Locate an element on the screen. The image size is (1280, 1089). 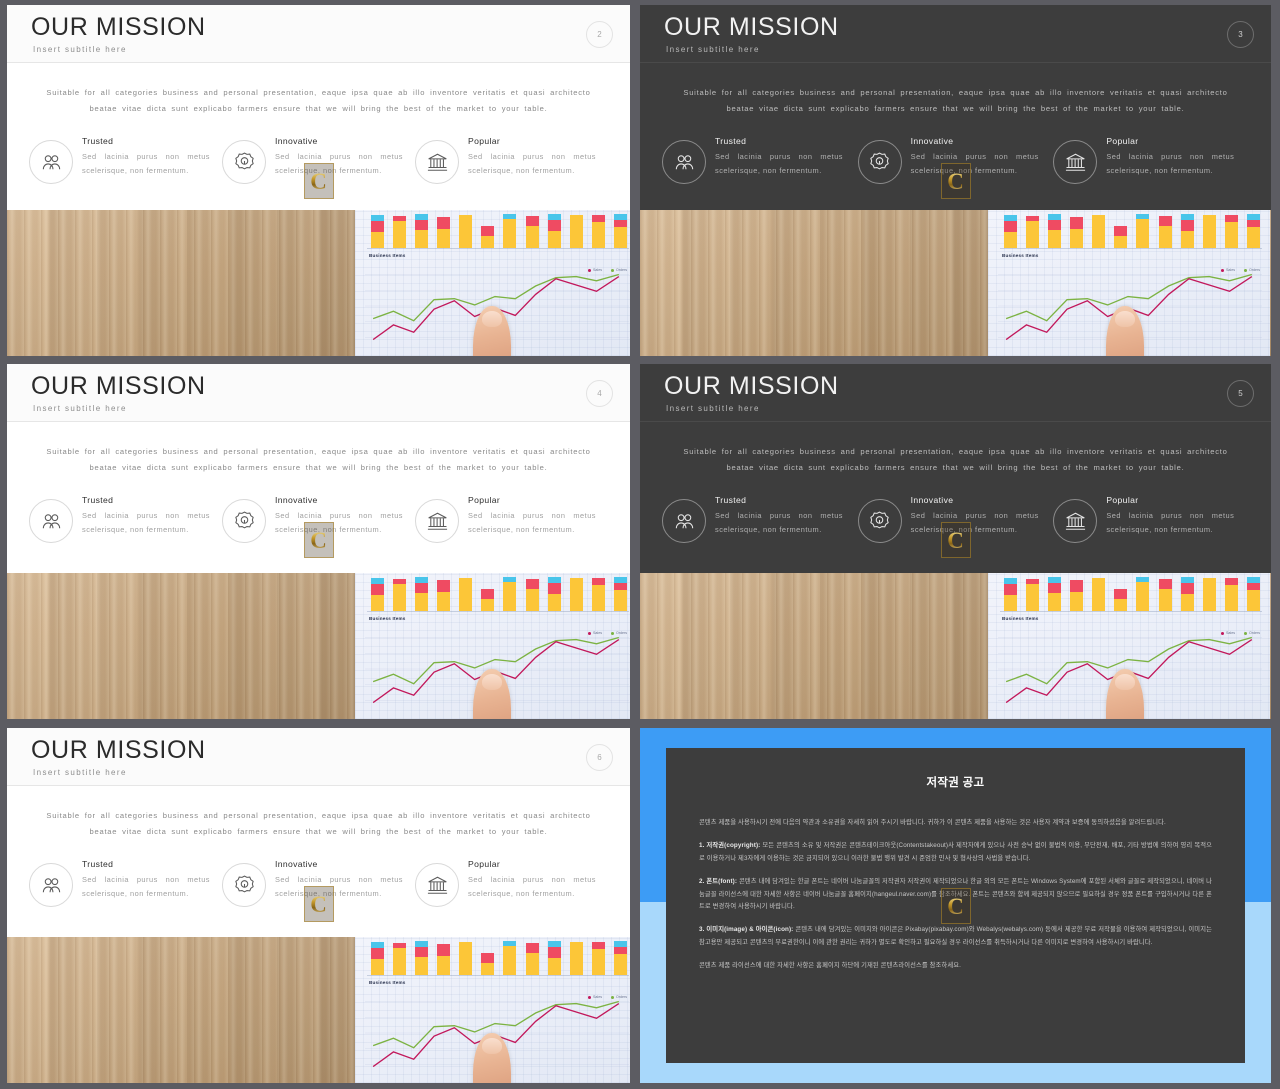
slide-header: OUR MISSION Insert subtitle here 4 is located at coordinates (318, 393).